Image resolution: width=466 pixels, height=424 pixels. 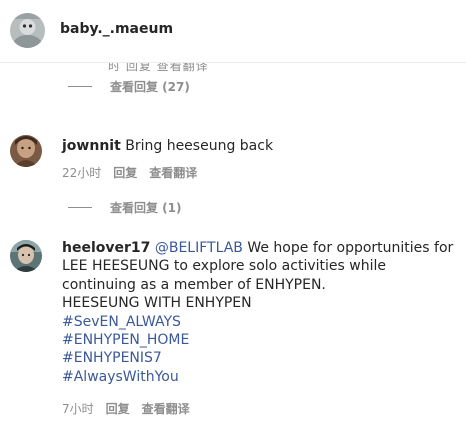 What do you see at coordinates (157, 303) in the screenshot?
I see `comment-message-line: HEESEUNG WITH ENHYPEN` at bounding box center [157, 303].